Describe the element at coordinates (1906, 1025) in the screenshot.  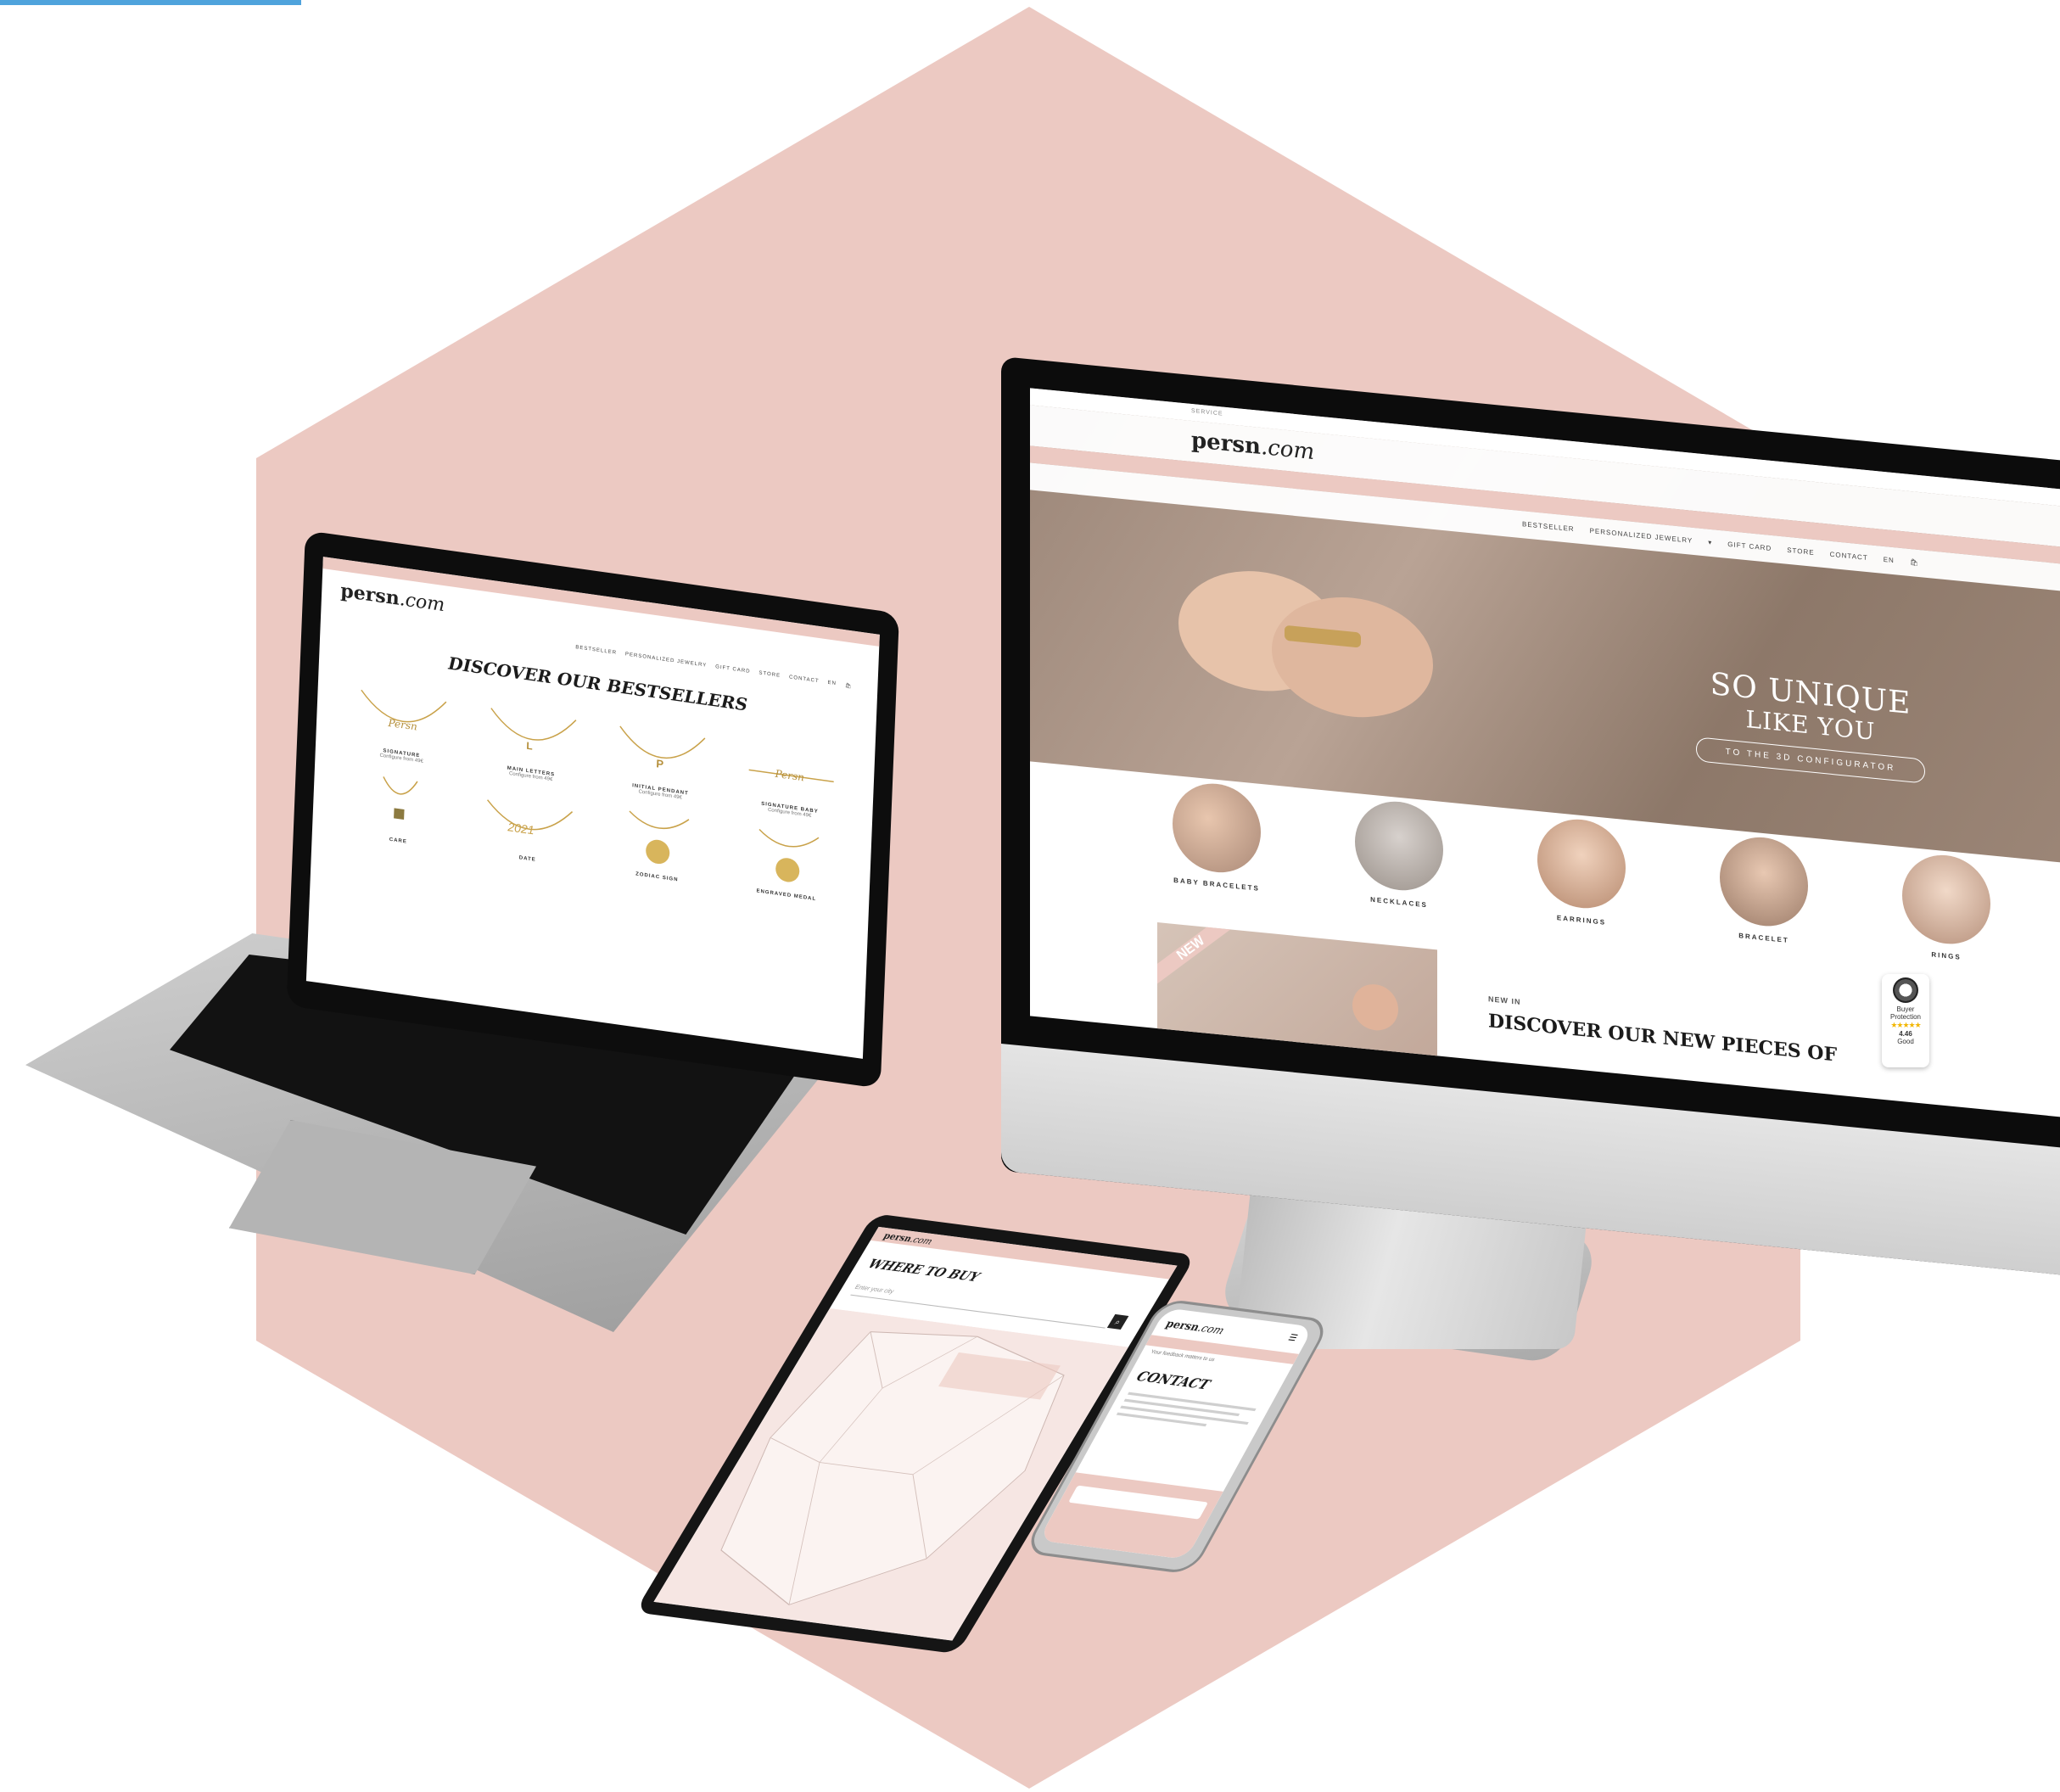
I see `rating-stars-icon: ★★★★★` at that location.